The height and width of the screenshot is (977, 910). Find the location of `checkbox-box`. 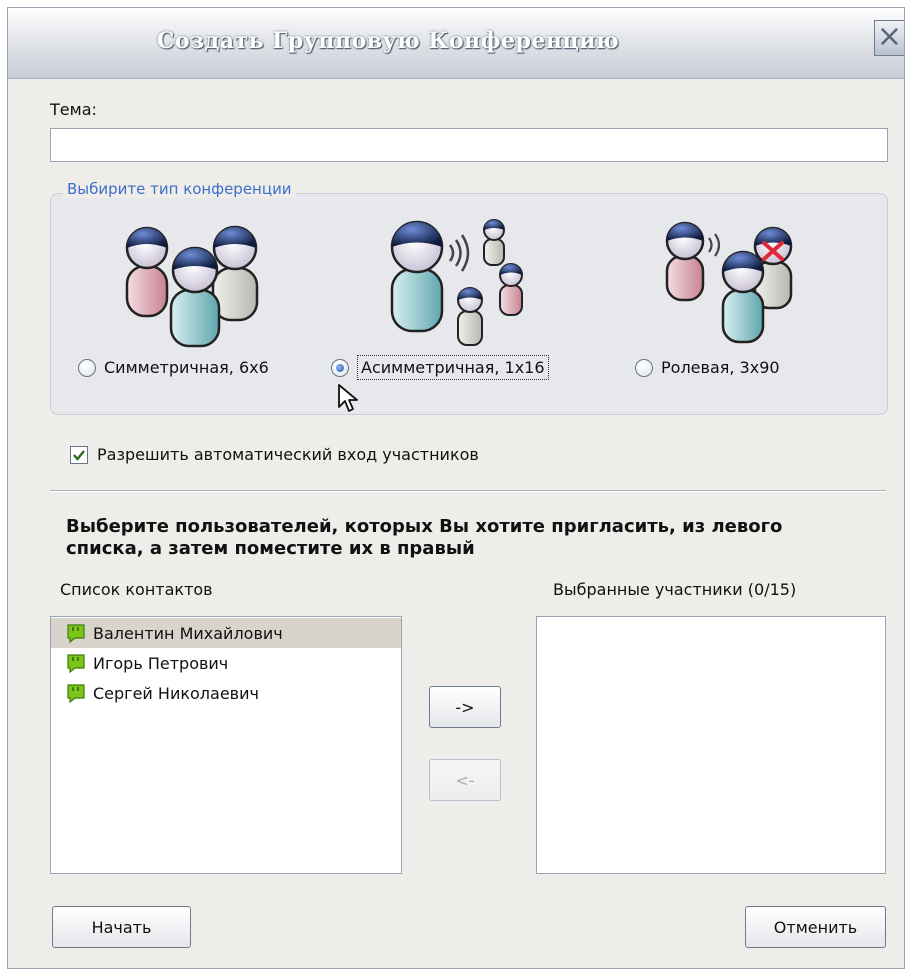

checkbox-box is located at coordinates (79, 454).